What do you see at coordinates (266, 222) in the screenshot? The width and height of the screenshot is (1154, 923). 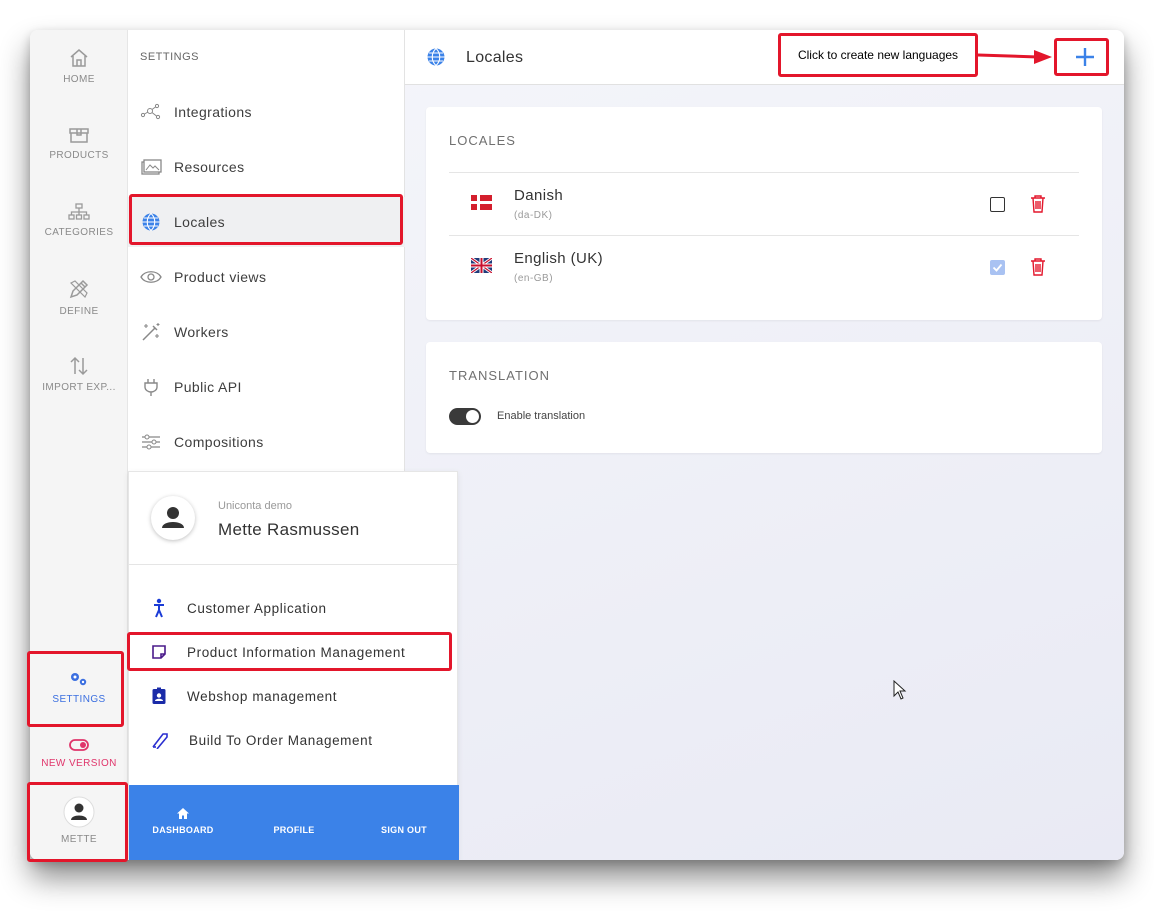 I see `menu-item-locales: Locales` at bounding box center [266, 222].